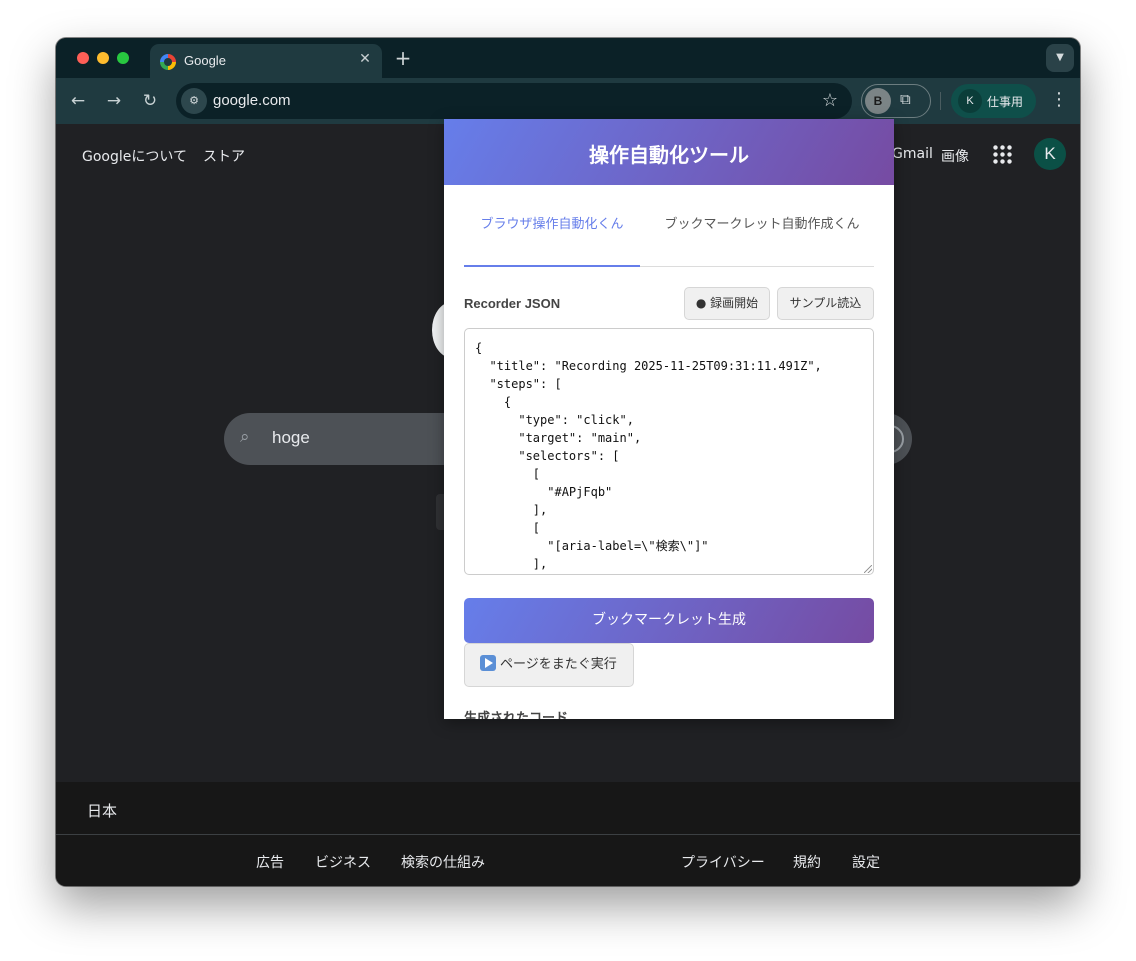 This screenshot has height=961, width=1136. Describe the element at coordinates (568, 58) in the screenshot. I see `tab-strip: Google ✕ + ▼` at that location.